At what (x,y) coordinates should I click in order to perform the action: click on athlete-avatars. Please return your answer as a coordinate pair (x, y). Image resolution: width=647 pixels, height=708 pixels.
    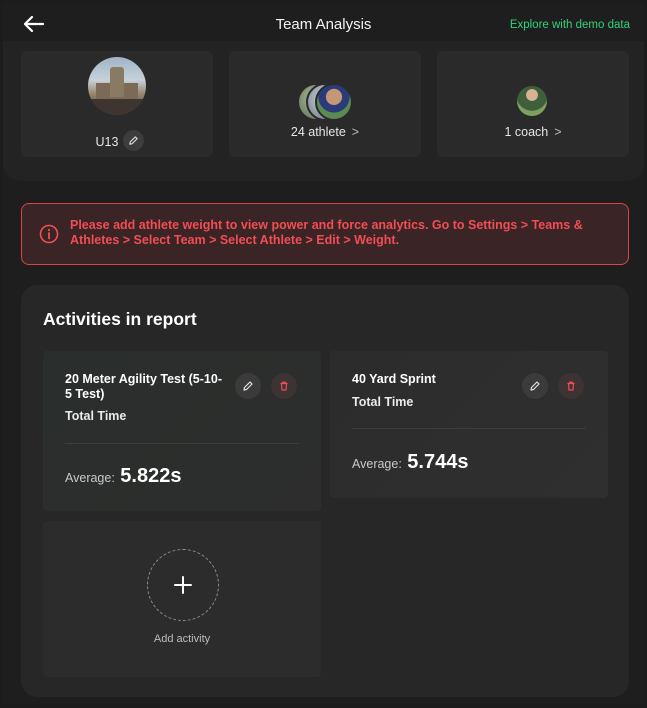
    Looking at the image, I should click on (327, 102).